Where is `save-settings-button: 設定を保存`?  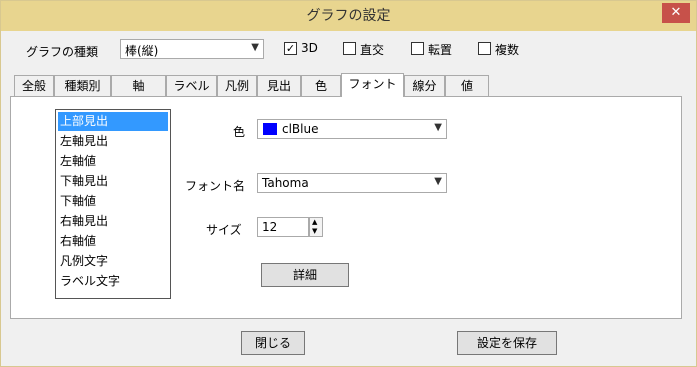
save-settings-button: 設定を保存 is located at coordinates (507, 343).